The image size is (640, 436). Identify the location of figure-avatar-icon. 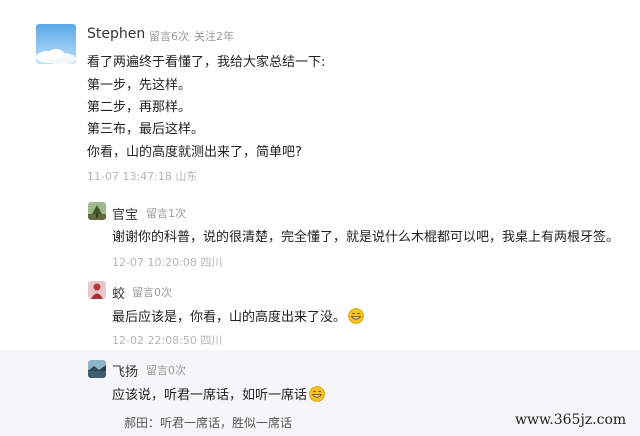
(97, 290).